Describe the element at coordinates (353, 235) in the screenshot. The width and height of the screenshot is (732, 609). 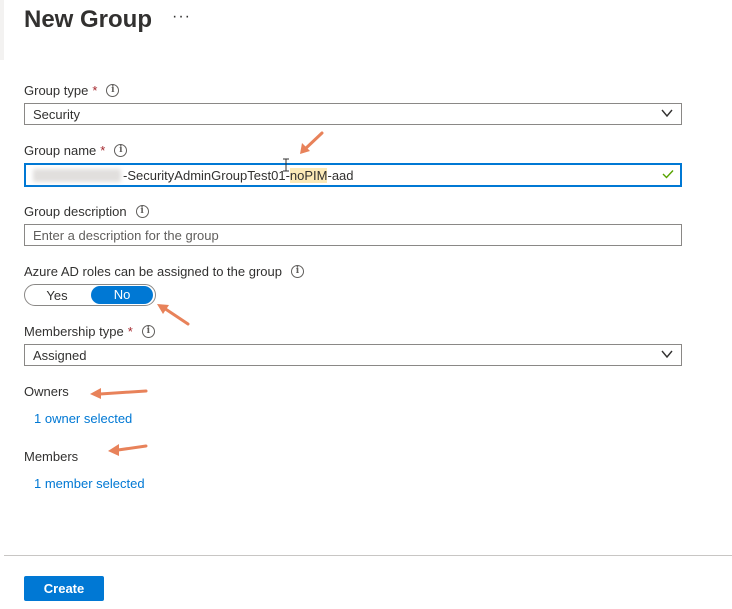
I see `group-description-input: Enter a description for the group` at that location.